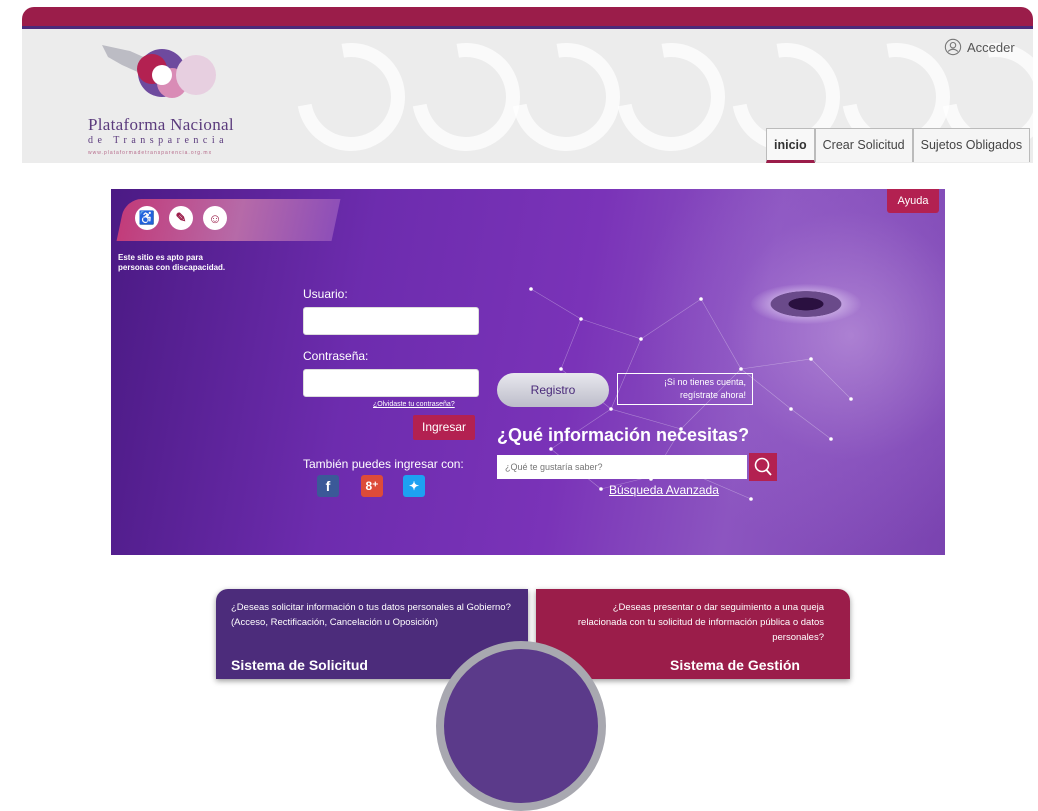  What do you see at coordinates (971, 145) in the screenshot?
I see `nav-sujetos-obligados: Sujetos Obligados` at bounding box center [971, 145].